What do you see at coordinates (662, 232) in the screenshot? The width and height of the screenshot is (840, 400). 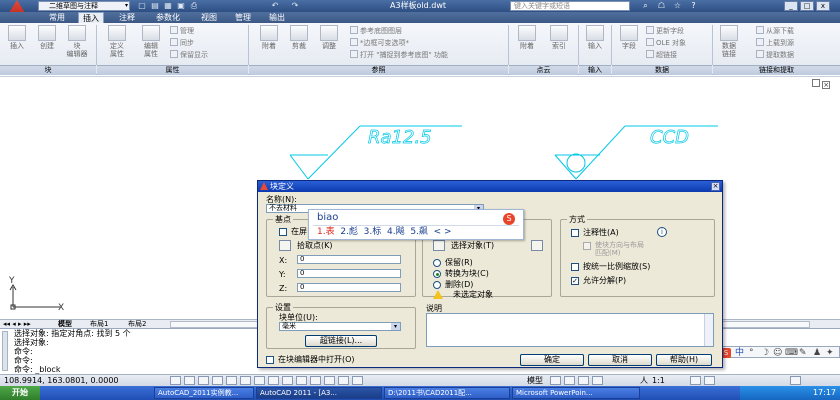 I see `info-icon: i` at bounding box center [662, 232].